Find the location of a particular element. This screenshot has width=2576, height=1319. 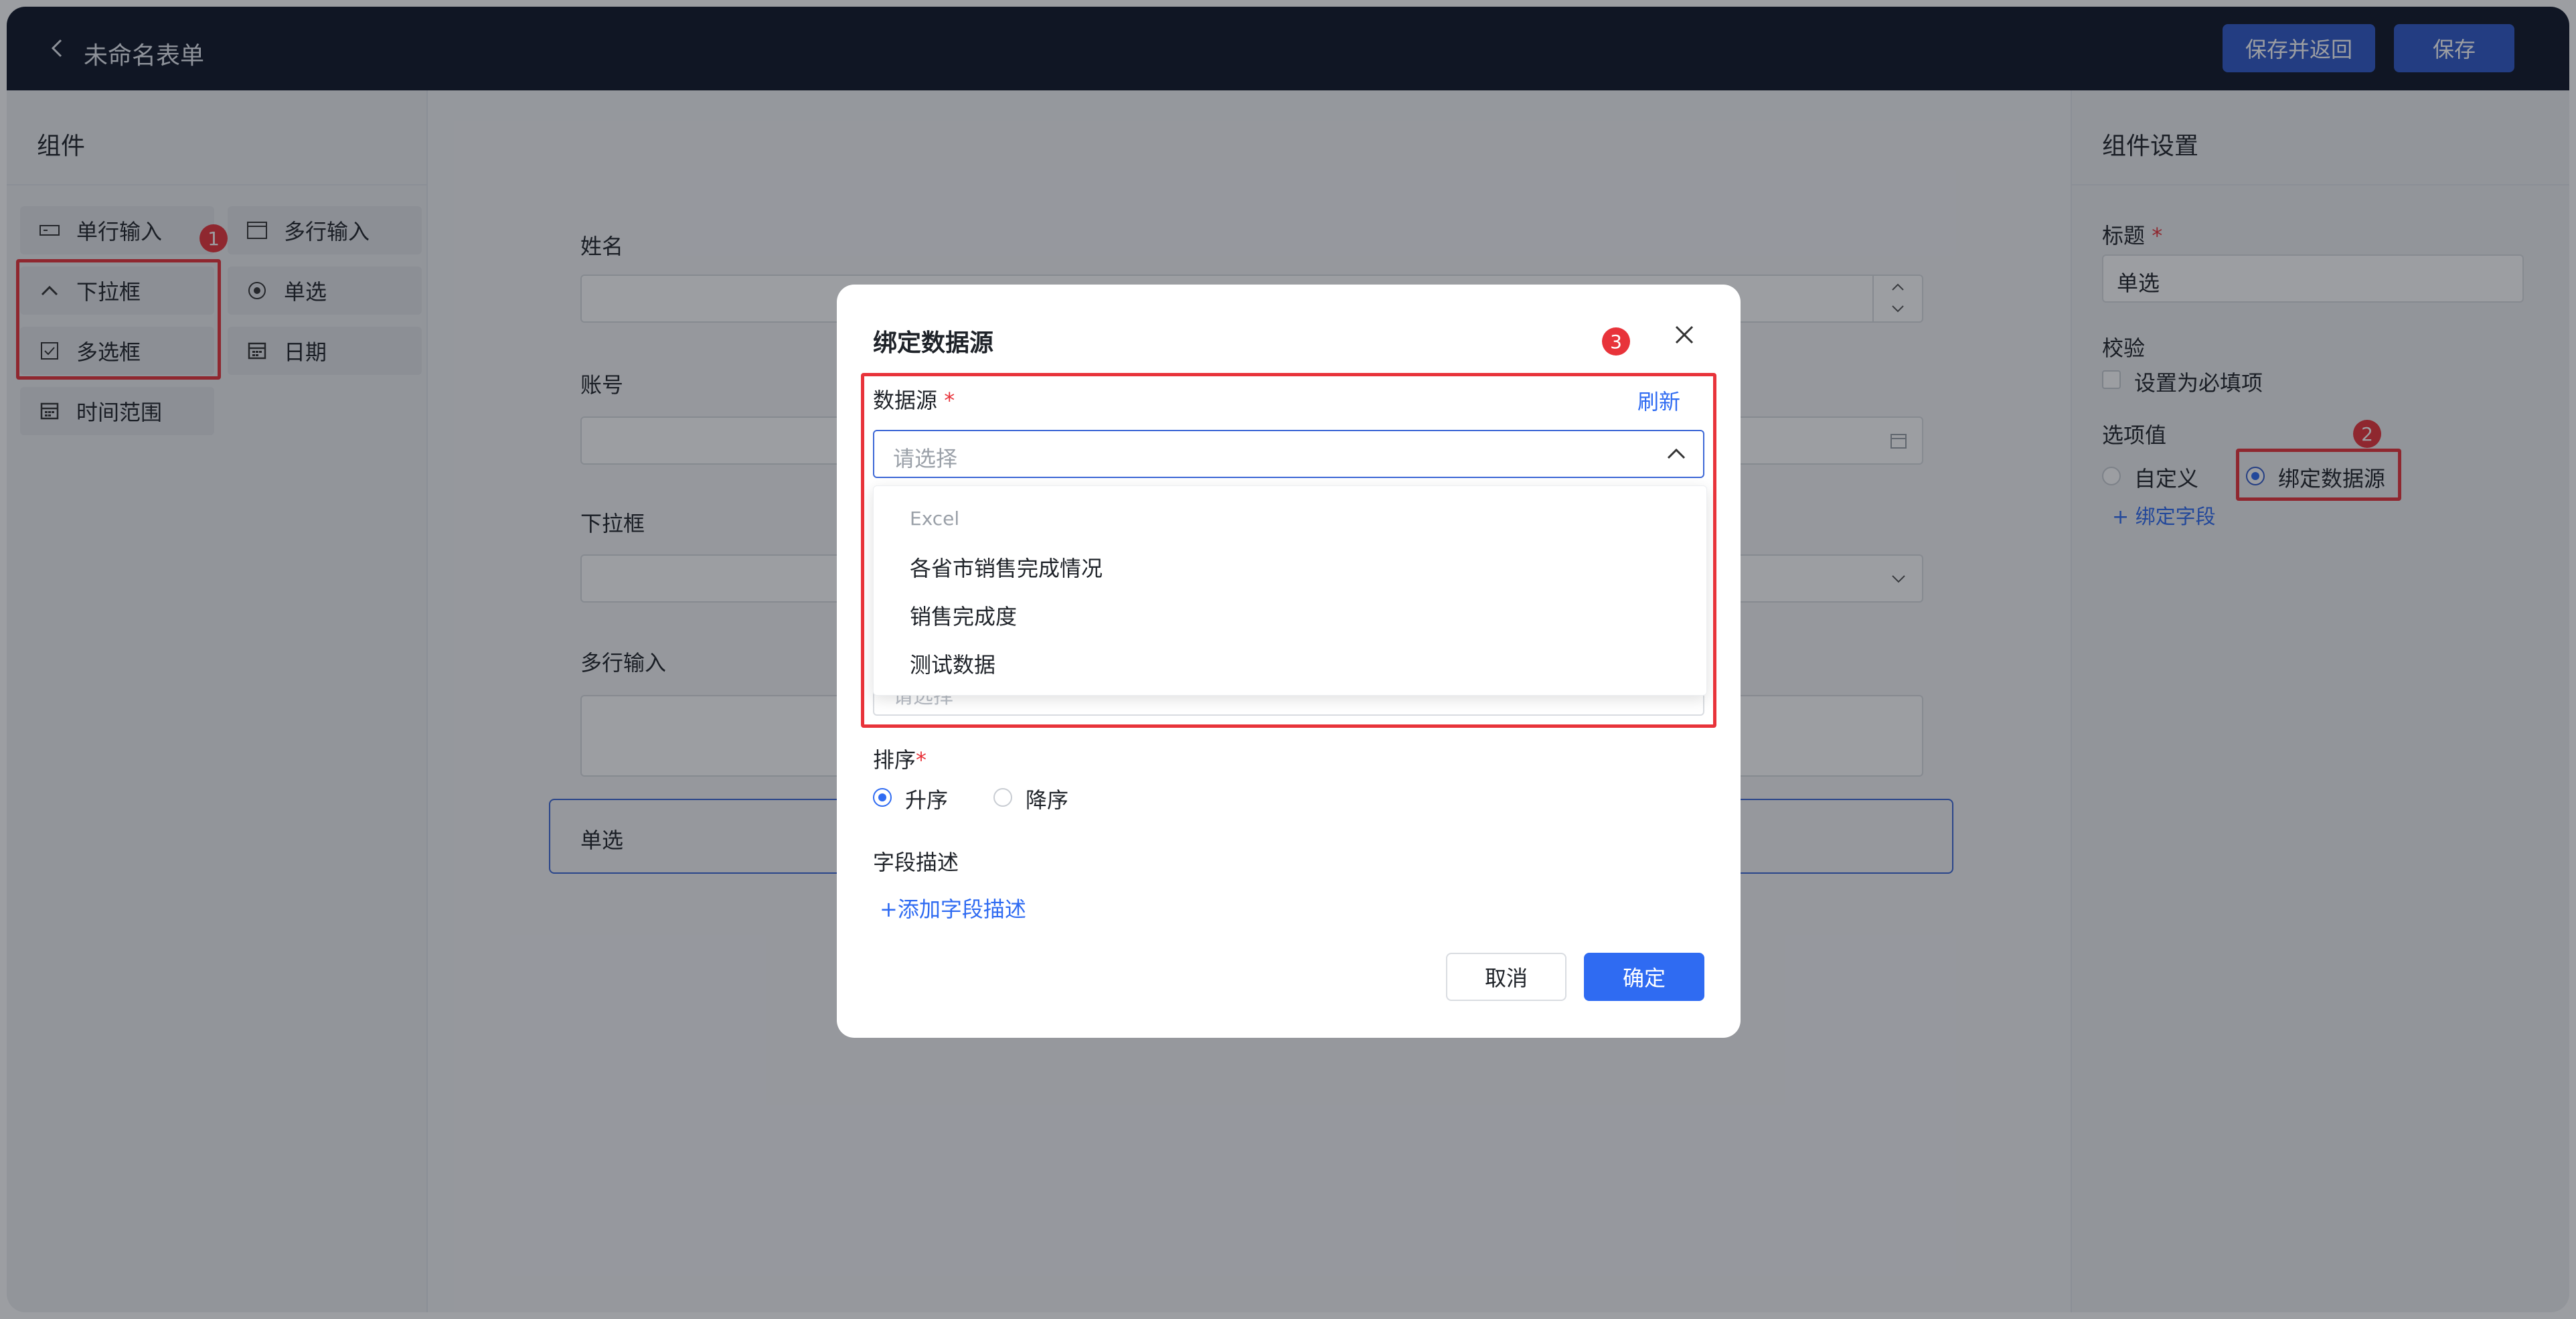

annotation-badge-3: 3 is located at coordinates (1616, 341).